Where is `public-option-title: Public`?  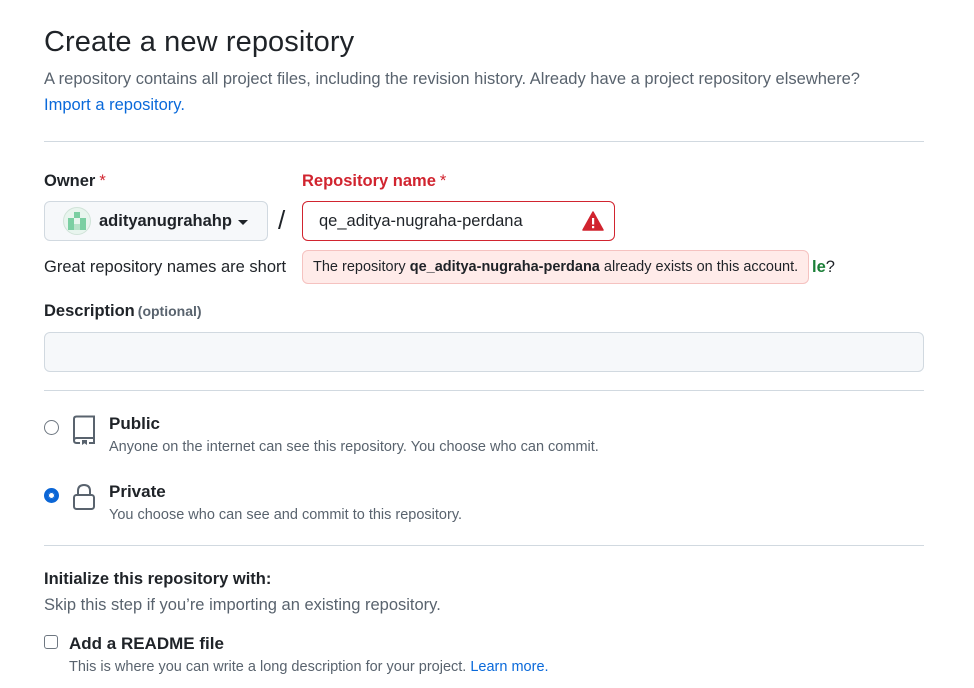
public-option-title: Public is located at coordinates (135, 423).